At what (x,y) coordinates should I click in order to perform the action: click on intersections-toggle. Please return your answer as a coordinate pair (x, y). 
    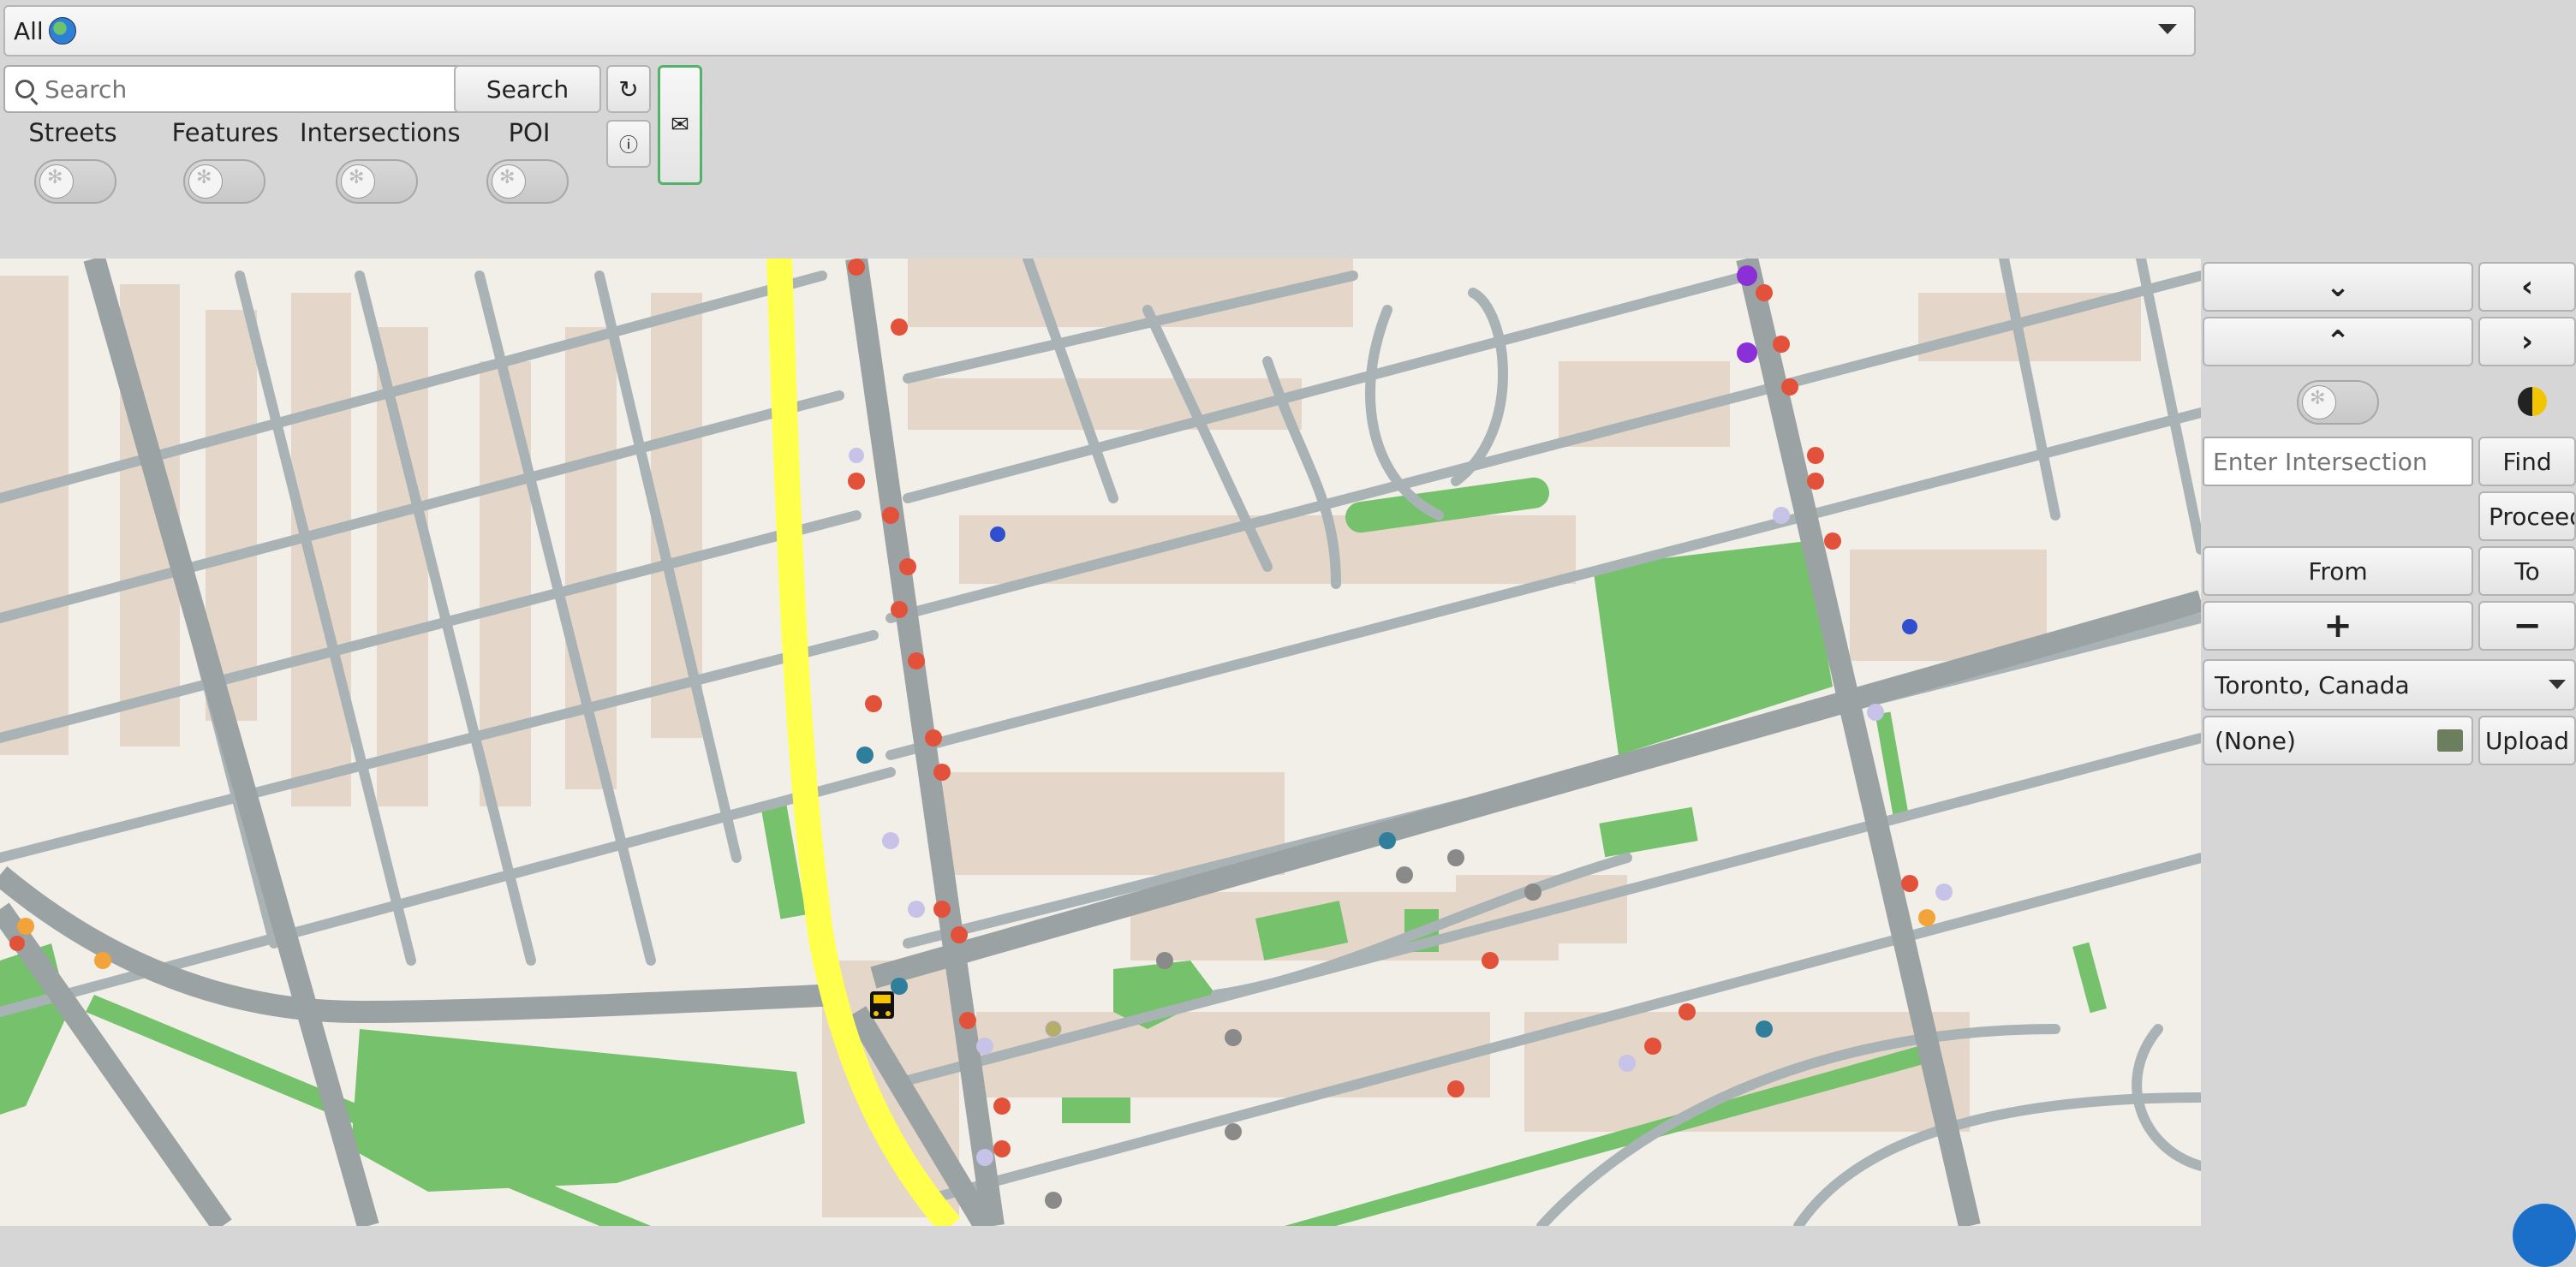
    Looking at the image, I should click on (377, 181).